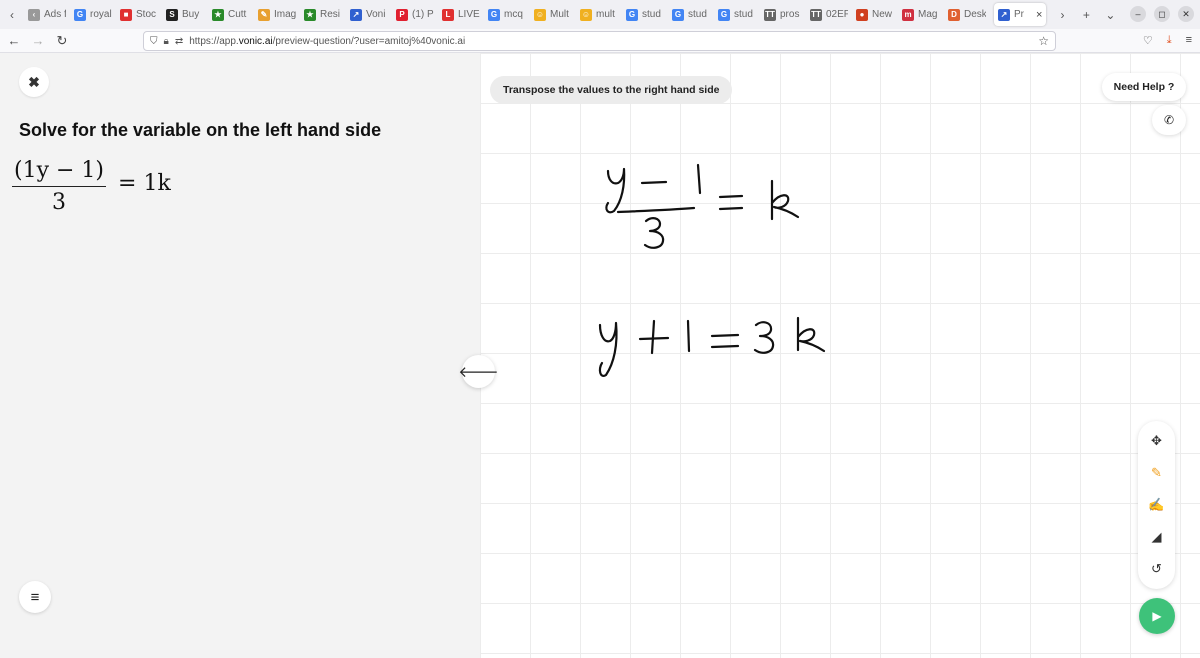  What do you see at coordinates (154, 41) in the screenshot?
I see `shield-icon: ⛉` at bounding box center [154, 41].